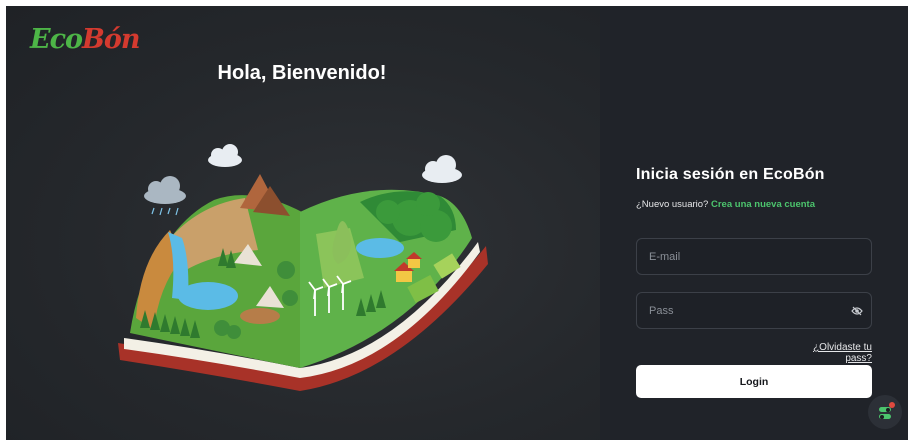  What do you see at coordinates (302, 73) in the screenshot?
I see `welcome-heading: Hola, Bienvenido!` at bounding box center [302, 73].